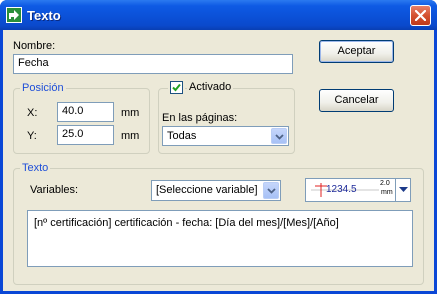  Describe the element at coordinates (358, 190) in the screenshot. I see `text-format-control: 1234.5 2.0 mm` at that location.